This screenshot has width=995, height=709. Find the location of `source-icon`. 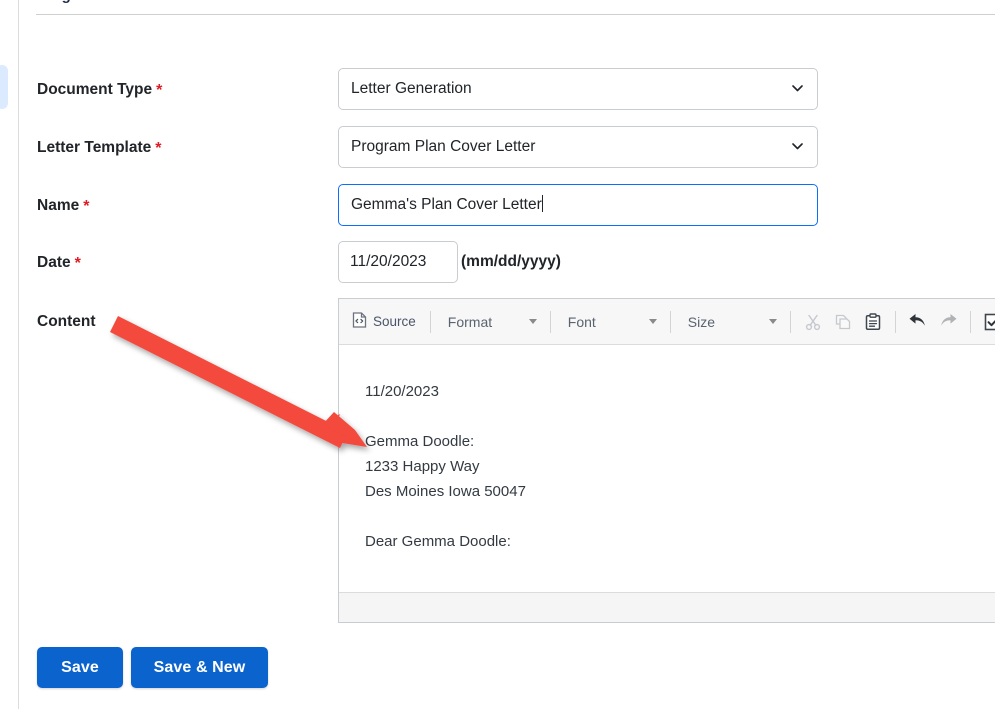

source-icon is located at coordinates (359, 321).